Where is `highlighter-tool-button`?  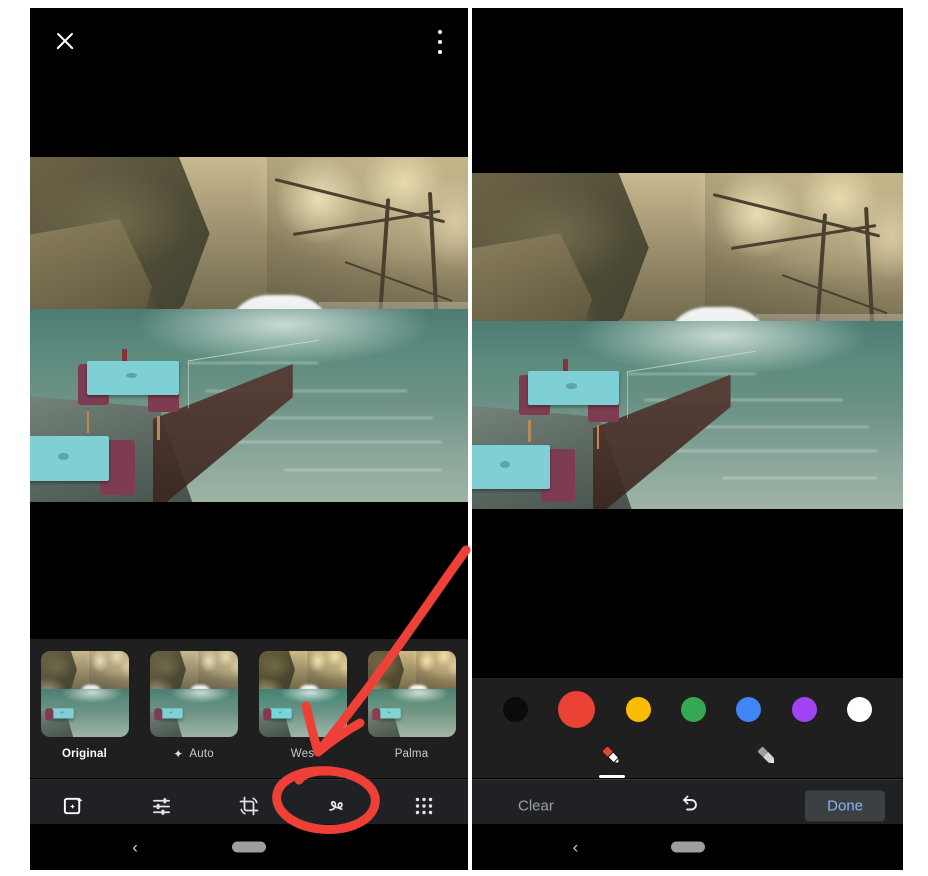 highlighter-tool-button is located at coordinates (767, 756).